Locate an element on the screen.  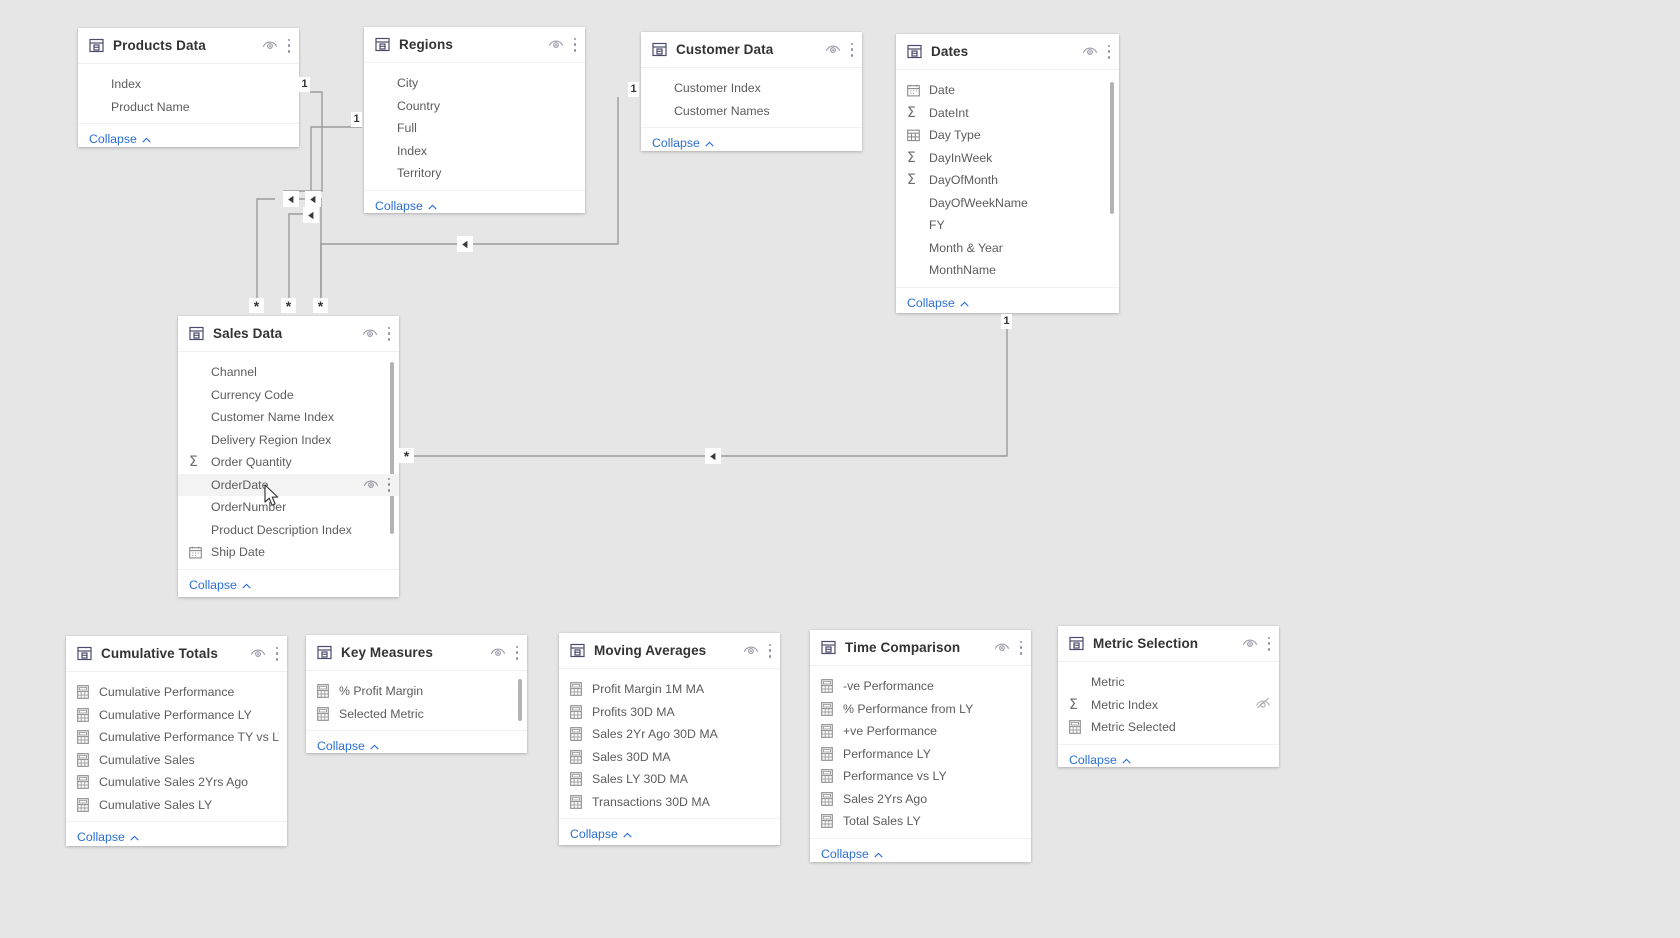
field-row: Profits 30D MA is located at coordinates (669, 712).